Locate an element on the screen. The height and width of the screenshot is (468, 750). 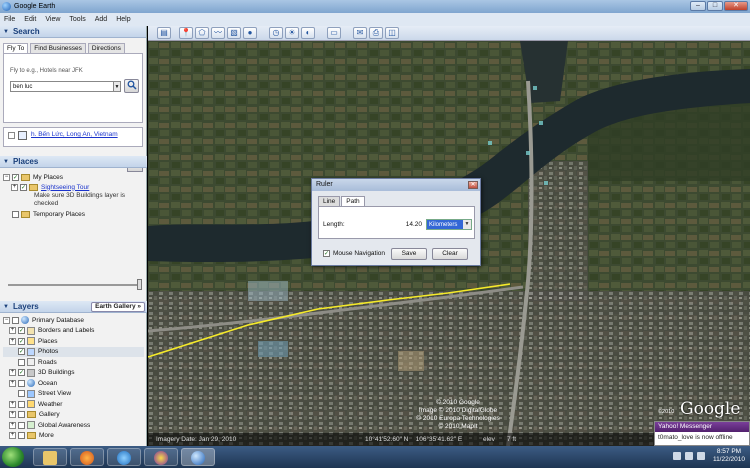
save-button: Save is located at coordinates (409, 254).